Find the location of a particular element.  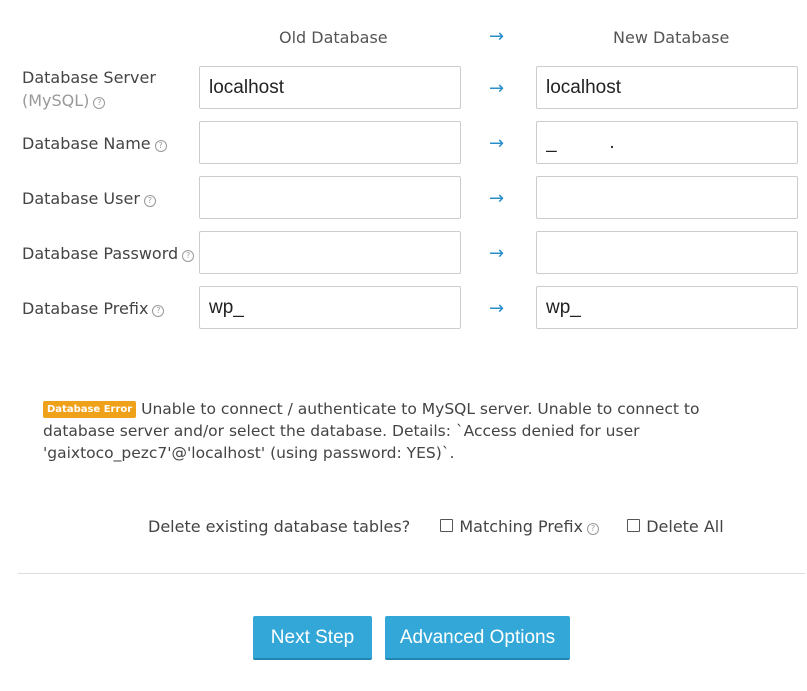

old-database-user-input is located at coordinates (330, 197).